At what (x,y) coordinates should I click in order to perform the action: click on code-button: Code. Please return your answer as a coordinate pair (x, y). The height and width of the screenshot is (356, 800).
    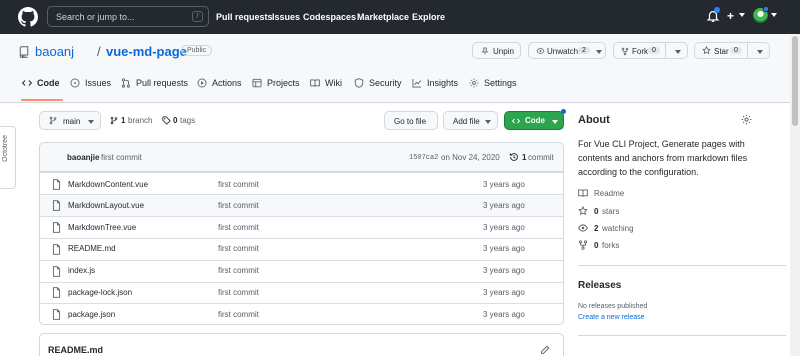
    Looking at the image, I should click on (534, 120).